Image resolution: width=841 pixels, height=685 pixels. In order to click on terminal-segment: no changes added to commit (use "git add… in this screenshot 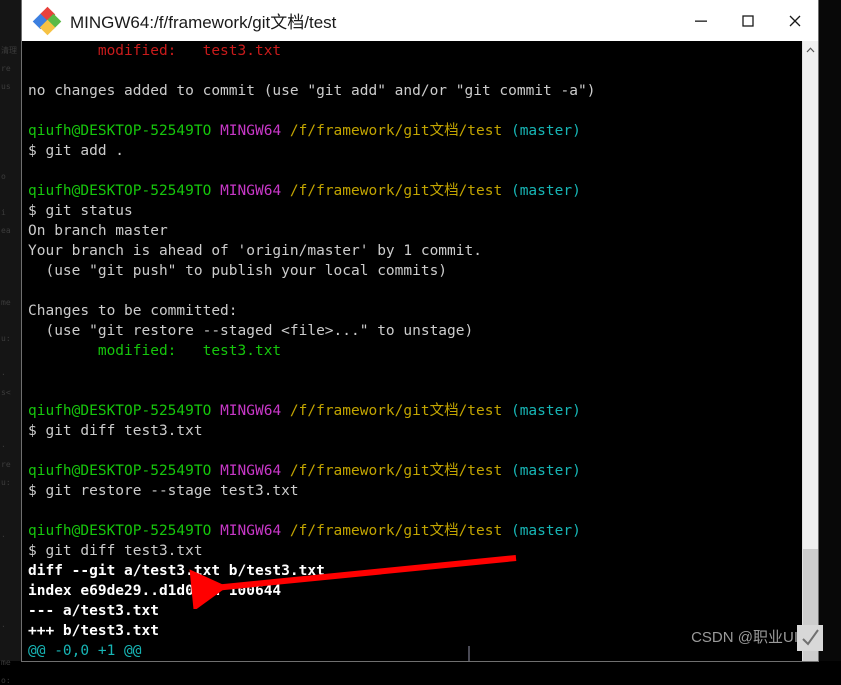, I will do `click(312, 91)`.